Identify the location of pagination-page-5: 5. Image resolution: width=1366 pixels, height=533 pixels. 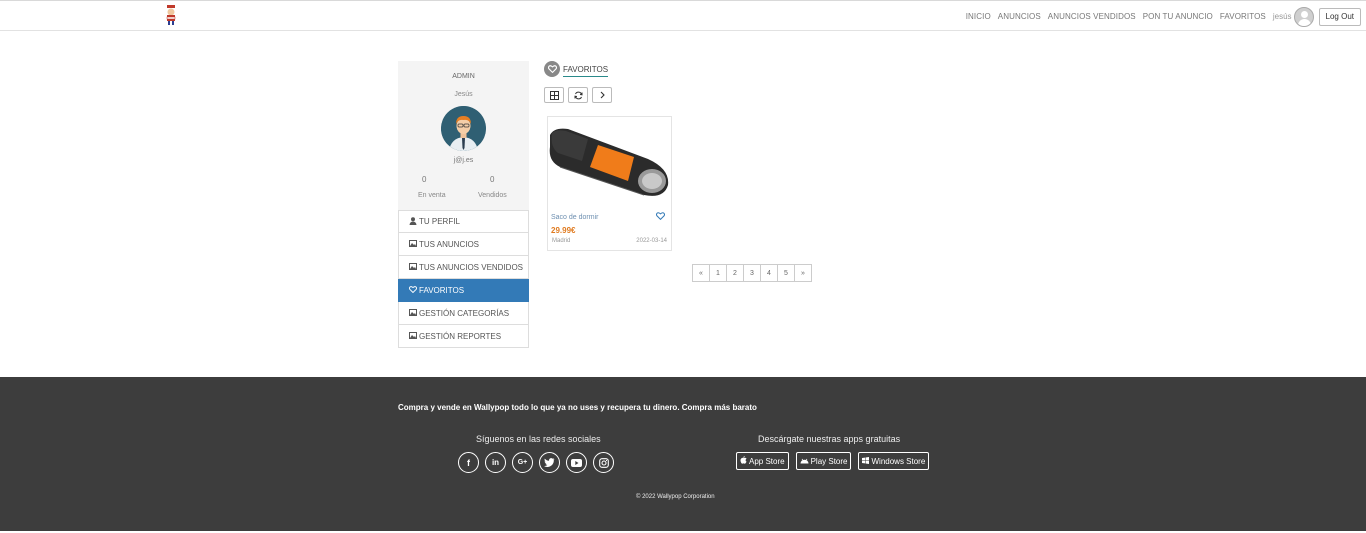
(786, 273).